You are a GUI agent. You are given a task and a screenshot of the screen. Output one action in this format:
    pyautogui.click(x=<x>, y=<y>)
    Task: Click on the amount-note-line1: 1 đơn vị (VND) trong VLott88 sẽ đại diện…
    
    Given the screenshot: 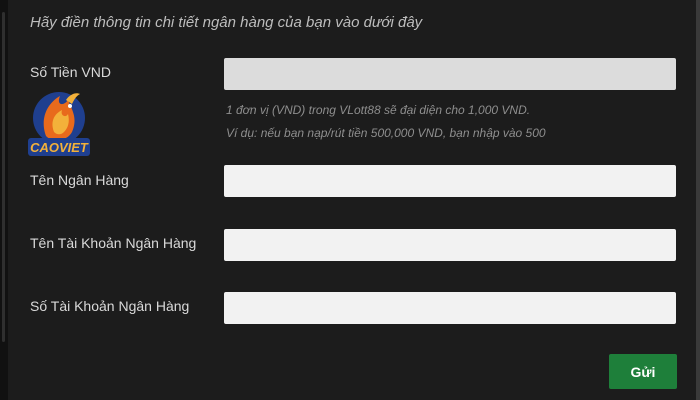 What is the action you would take?
    pyautogui.click(x=378, y=110)
    